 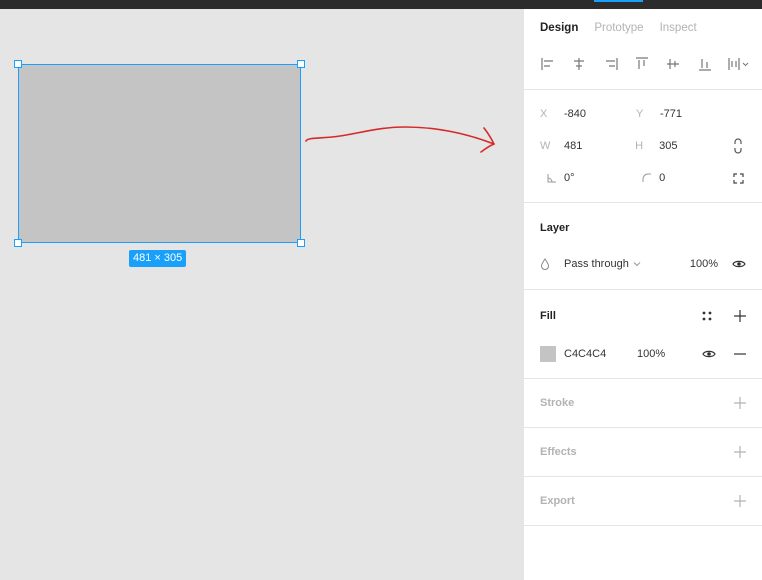 What do you see at coordinates (643, 403) in the screenshot?
I see `stroke-section: Stroke` at bounding box center [643, 403].